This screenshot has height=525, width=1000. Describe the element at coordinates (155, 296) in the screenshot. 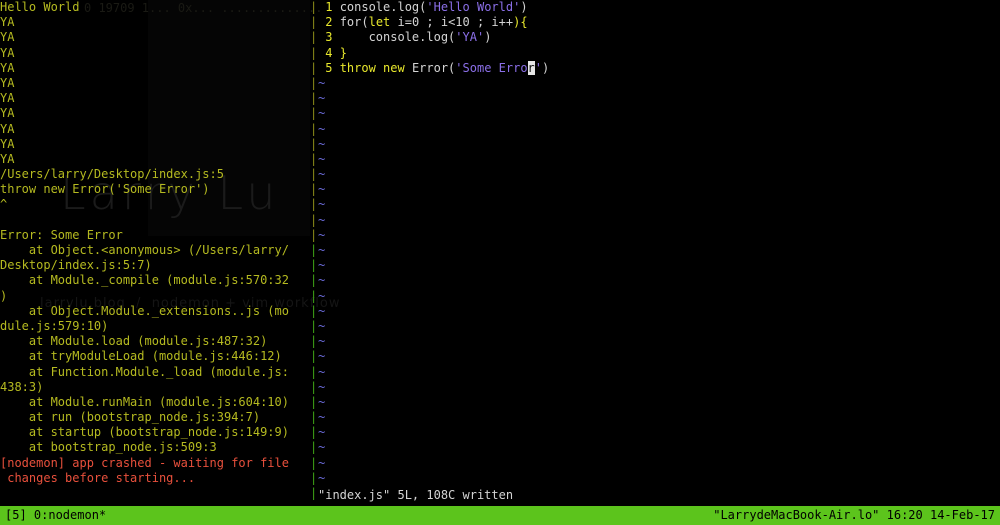

I see `output-line: )` at that location.